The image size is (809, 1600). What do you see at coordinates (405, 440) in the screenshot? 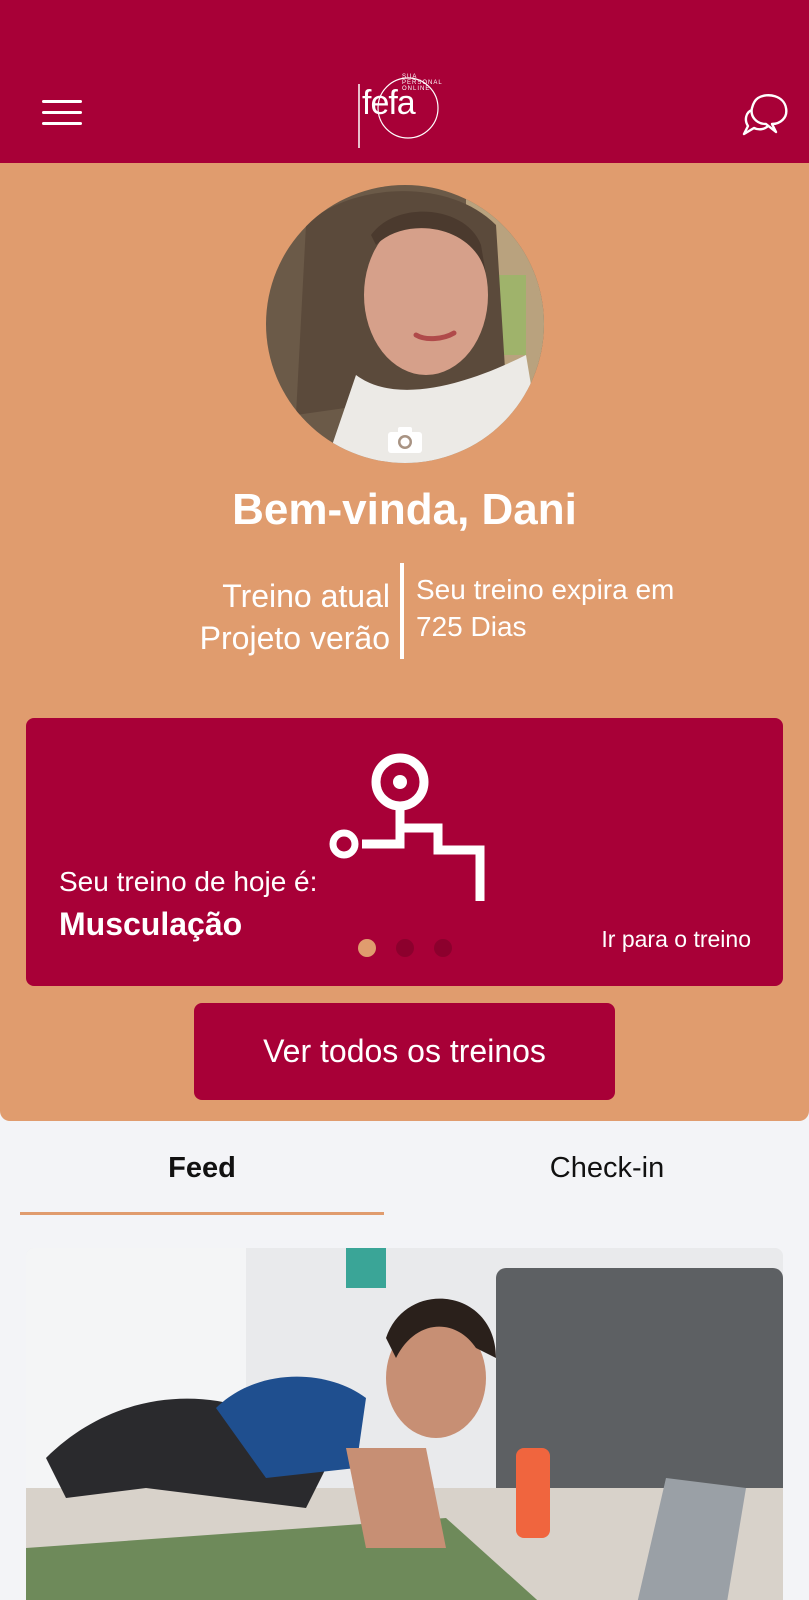
I see `camera-icon` at bounding box center [405, 440].